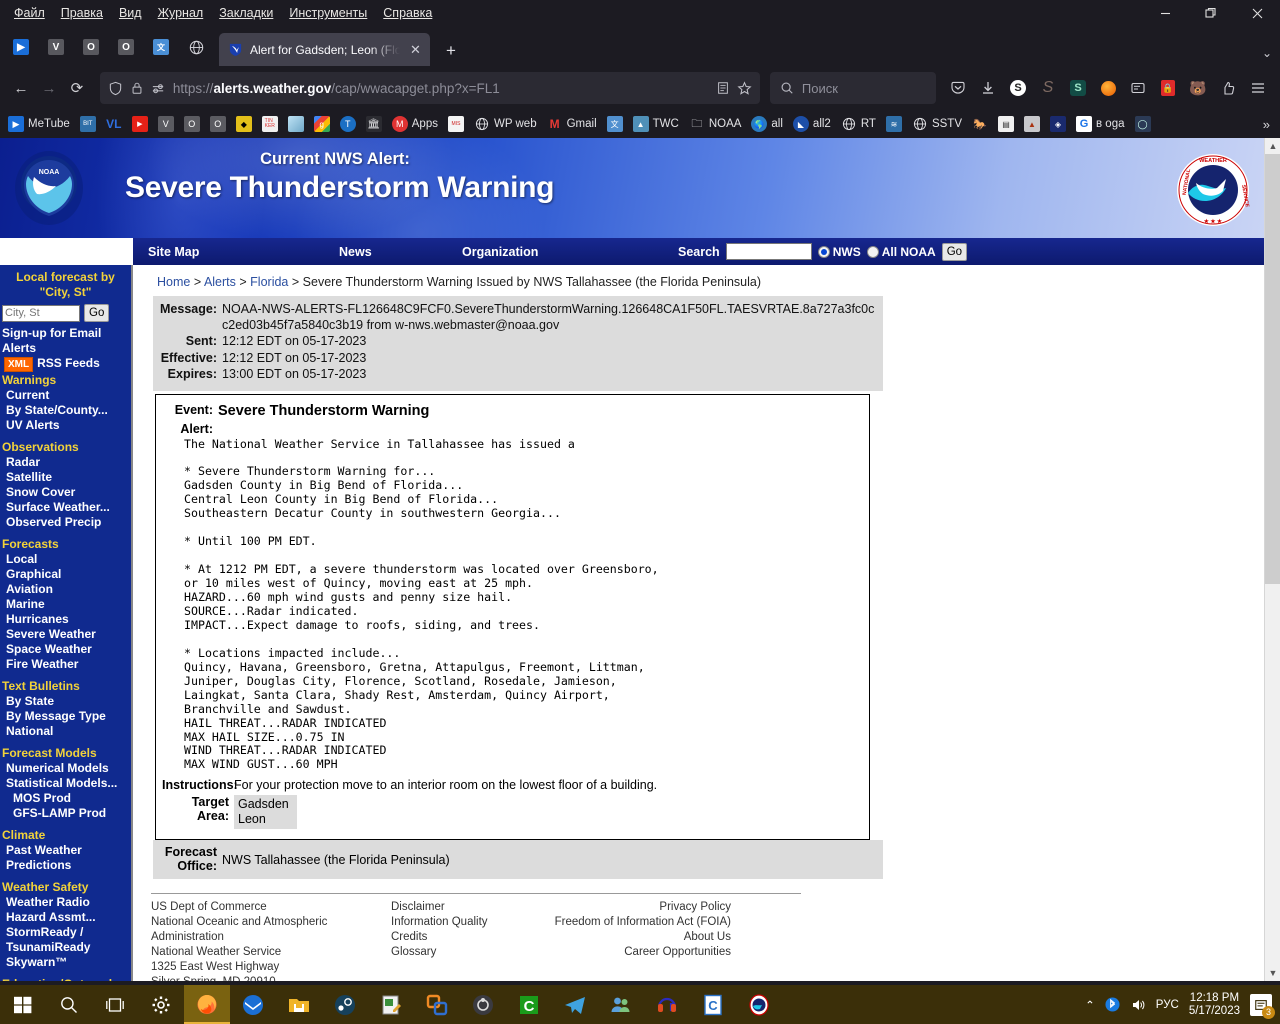  Describe the element at coordinates (631, 937) in the screenshot. I see `footer-link-about-us: About Us` at that location.